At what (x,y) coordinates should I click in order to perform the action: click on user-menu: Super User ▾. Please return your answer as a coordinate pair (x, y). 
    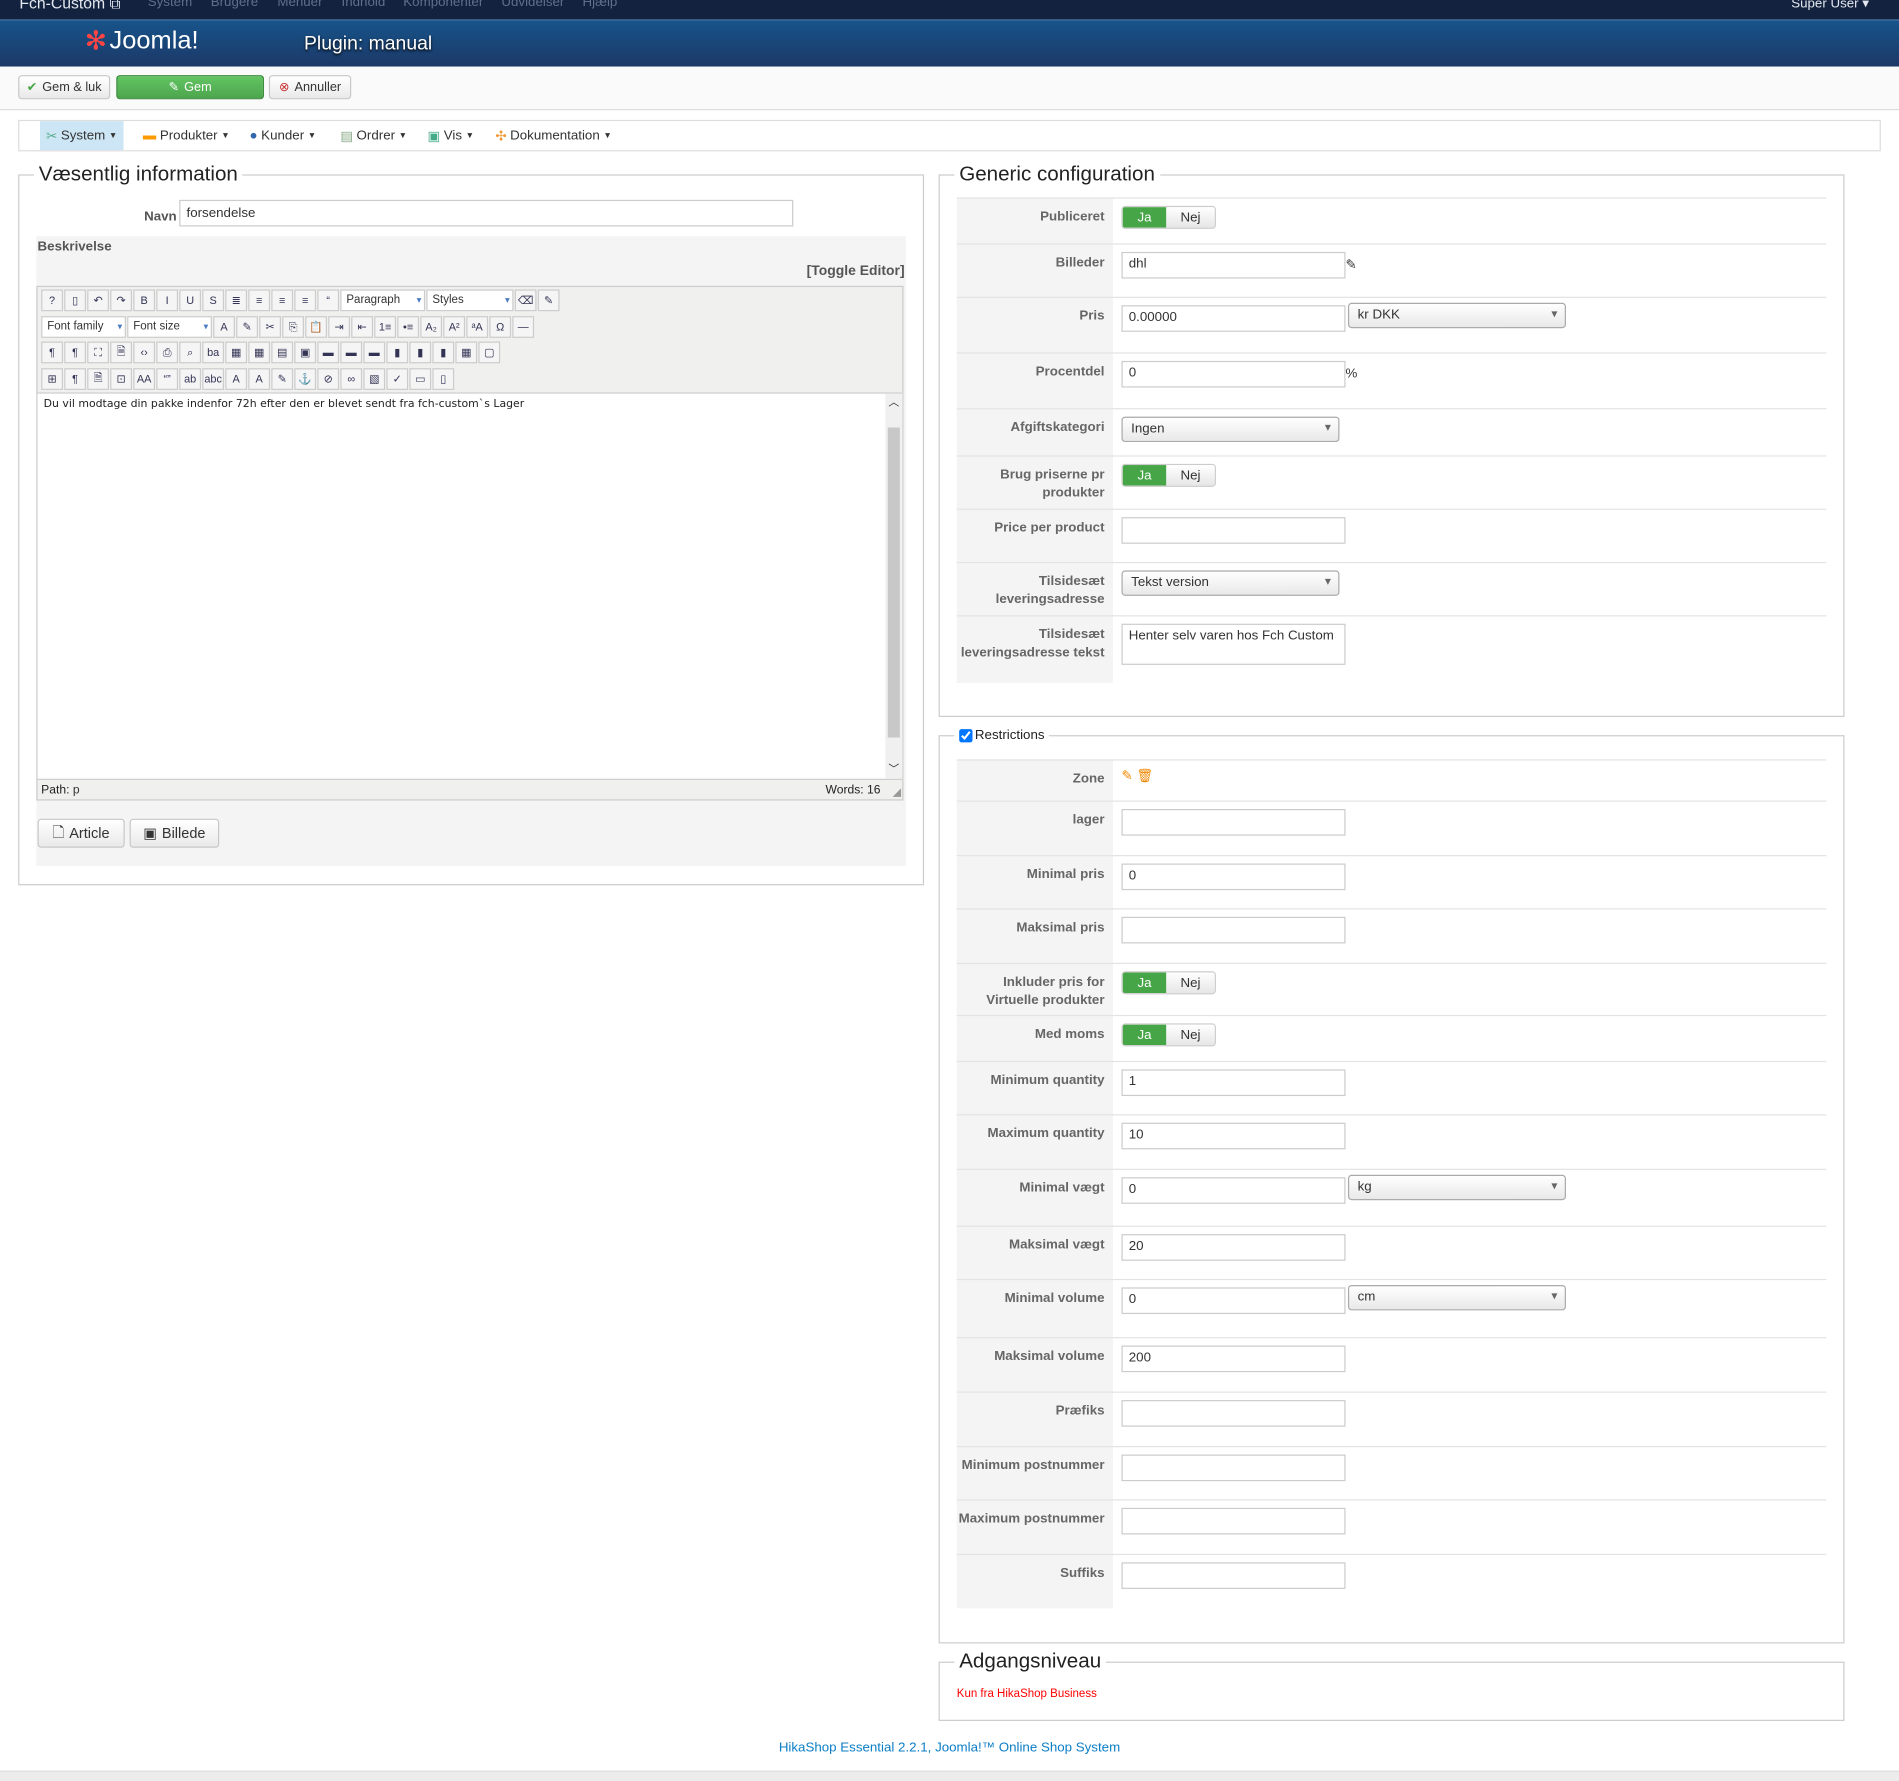
    Looking at the image, I should click on (1830, 5).